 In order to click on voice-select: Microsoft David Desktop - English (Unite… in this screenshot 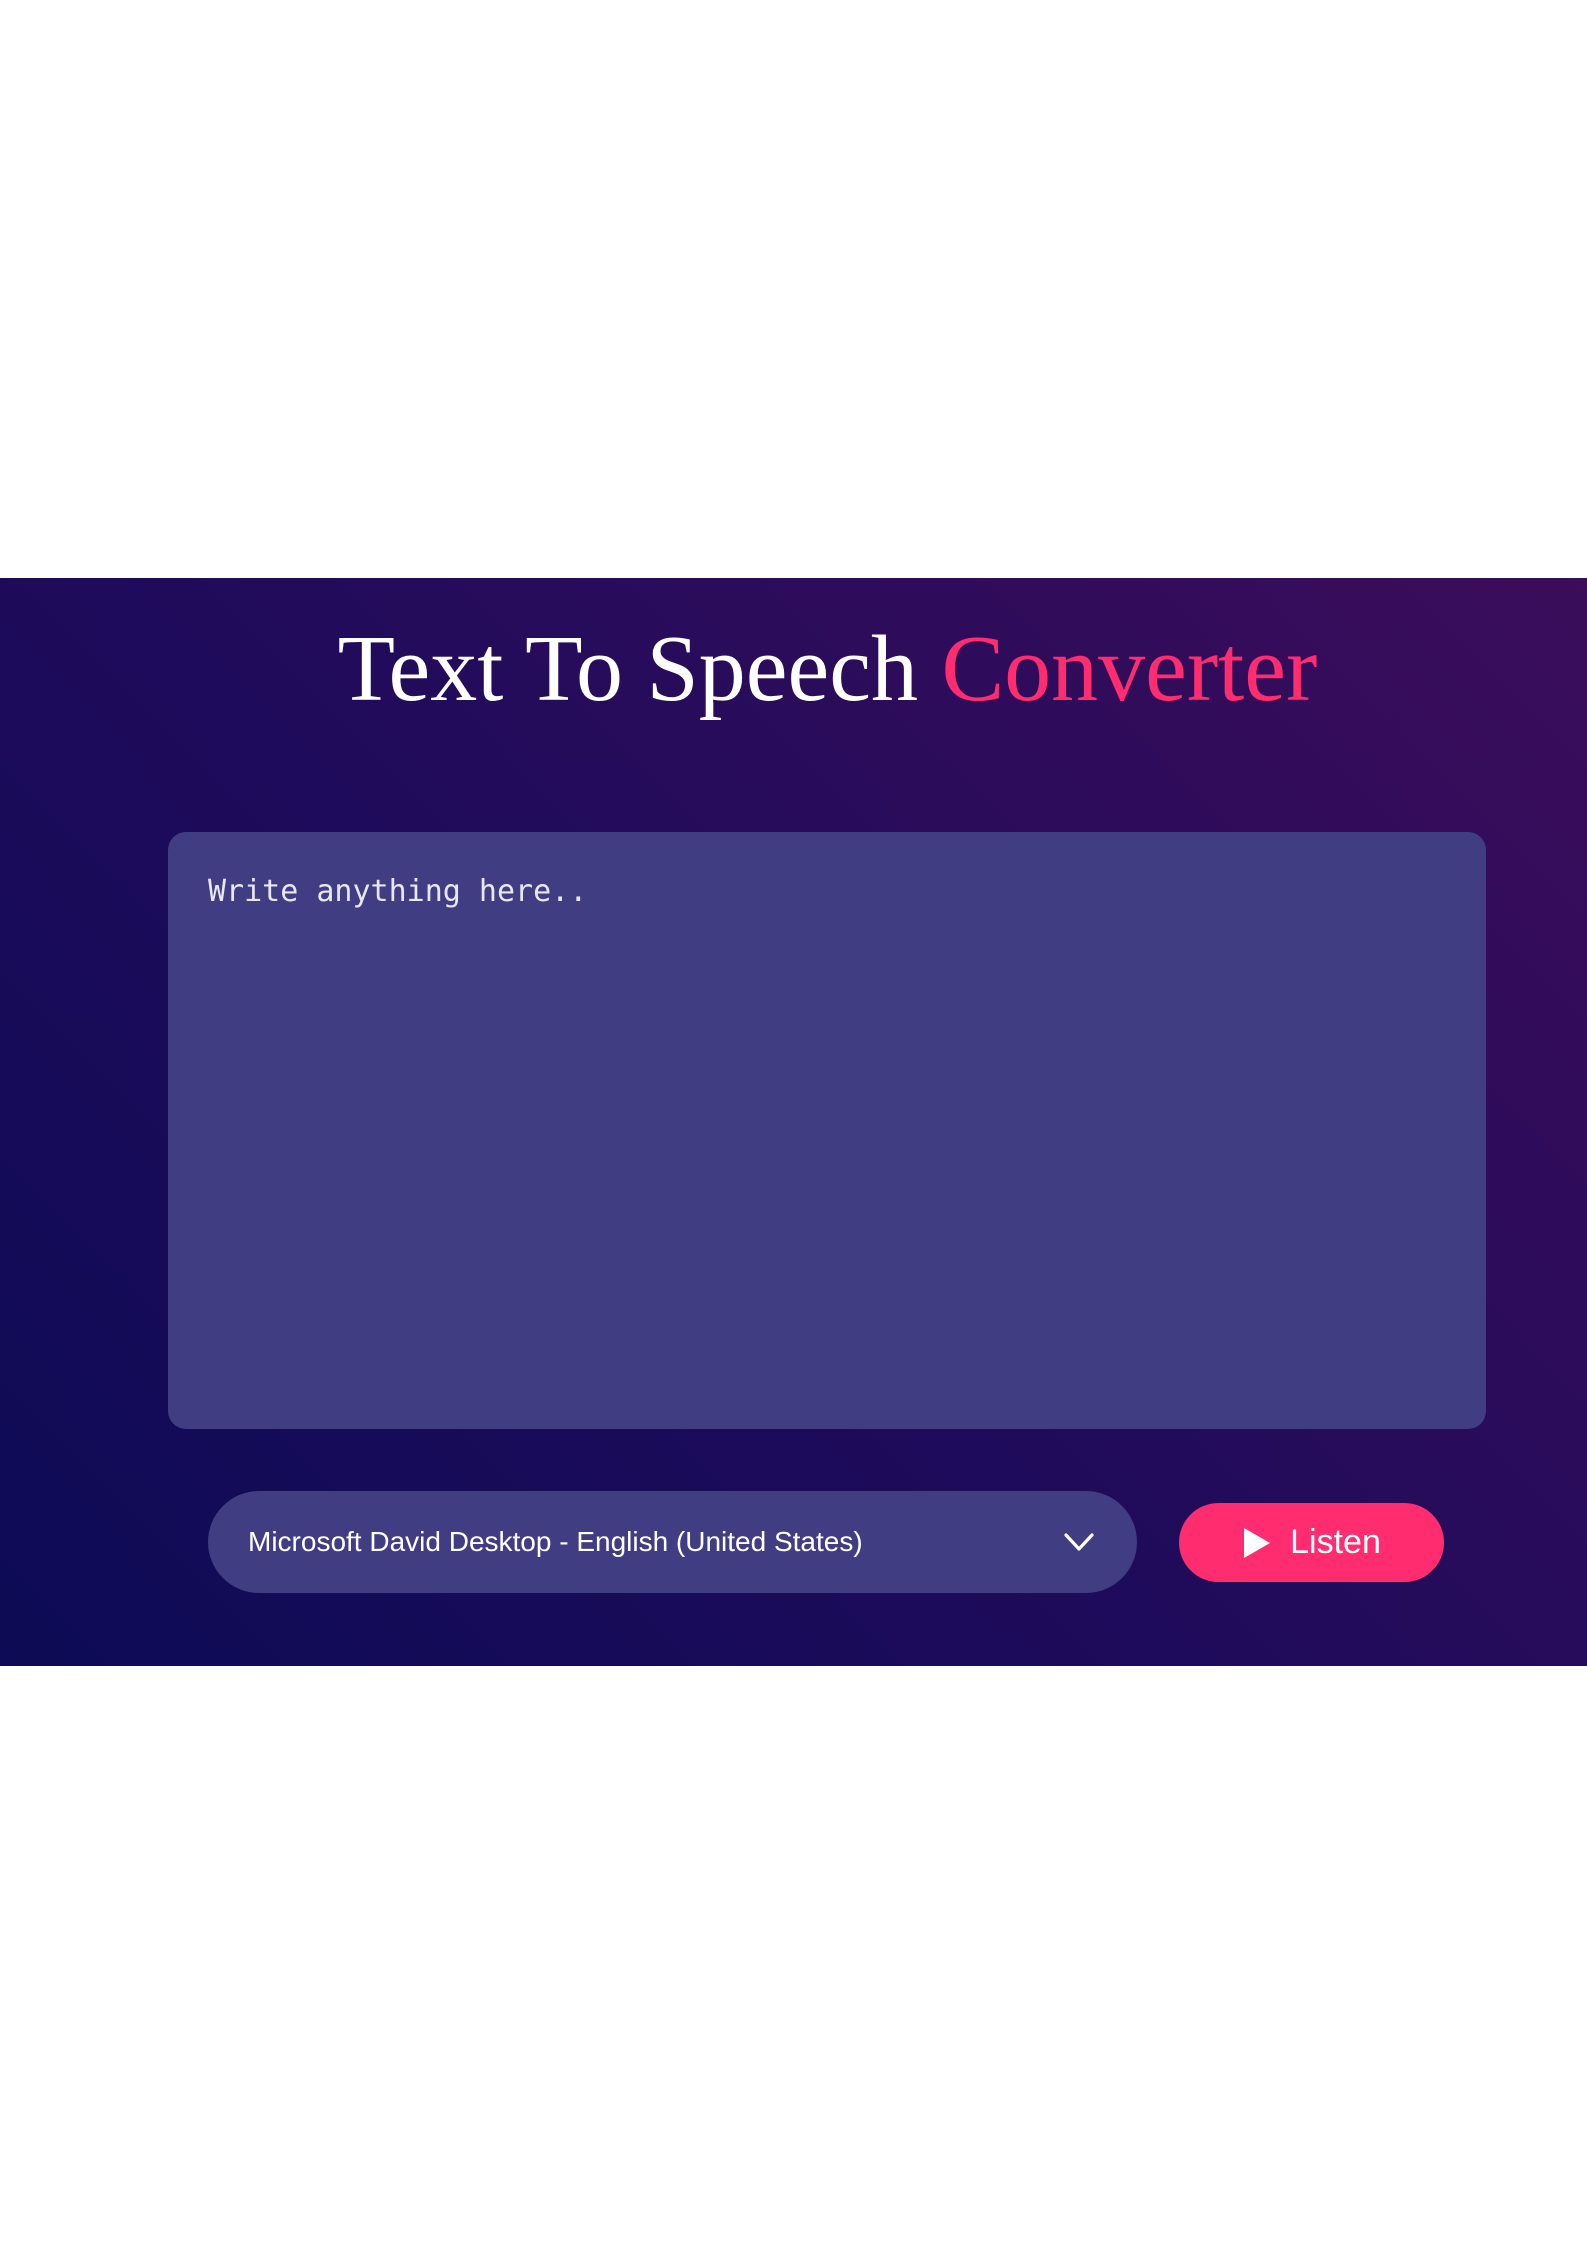, I will do `click(672, 1542)`.